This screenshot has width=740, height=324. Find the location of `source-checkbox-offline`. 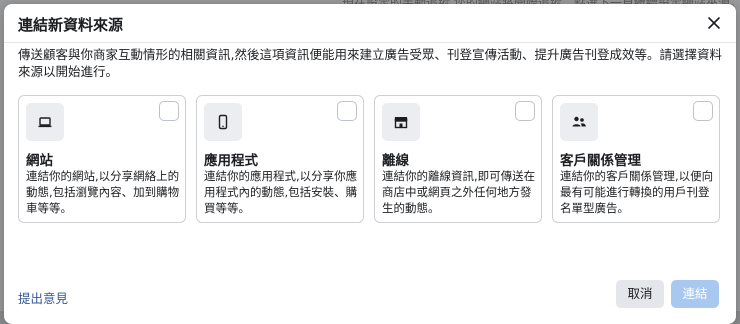

source-checkbox-offline is located at coordinates (525, 111).